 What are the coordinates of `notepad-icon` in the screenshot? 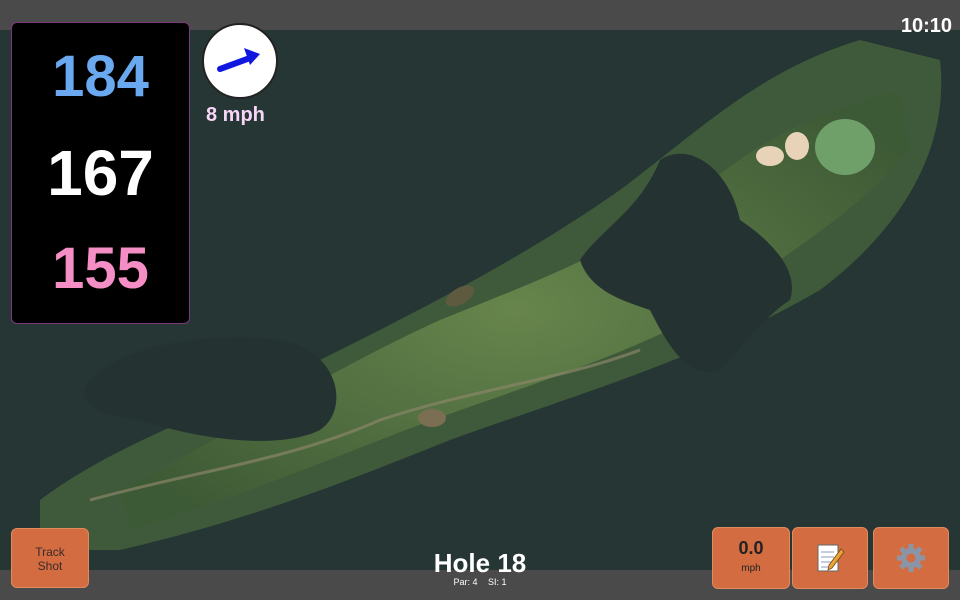 It's located at (831, 558).